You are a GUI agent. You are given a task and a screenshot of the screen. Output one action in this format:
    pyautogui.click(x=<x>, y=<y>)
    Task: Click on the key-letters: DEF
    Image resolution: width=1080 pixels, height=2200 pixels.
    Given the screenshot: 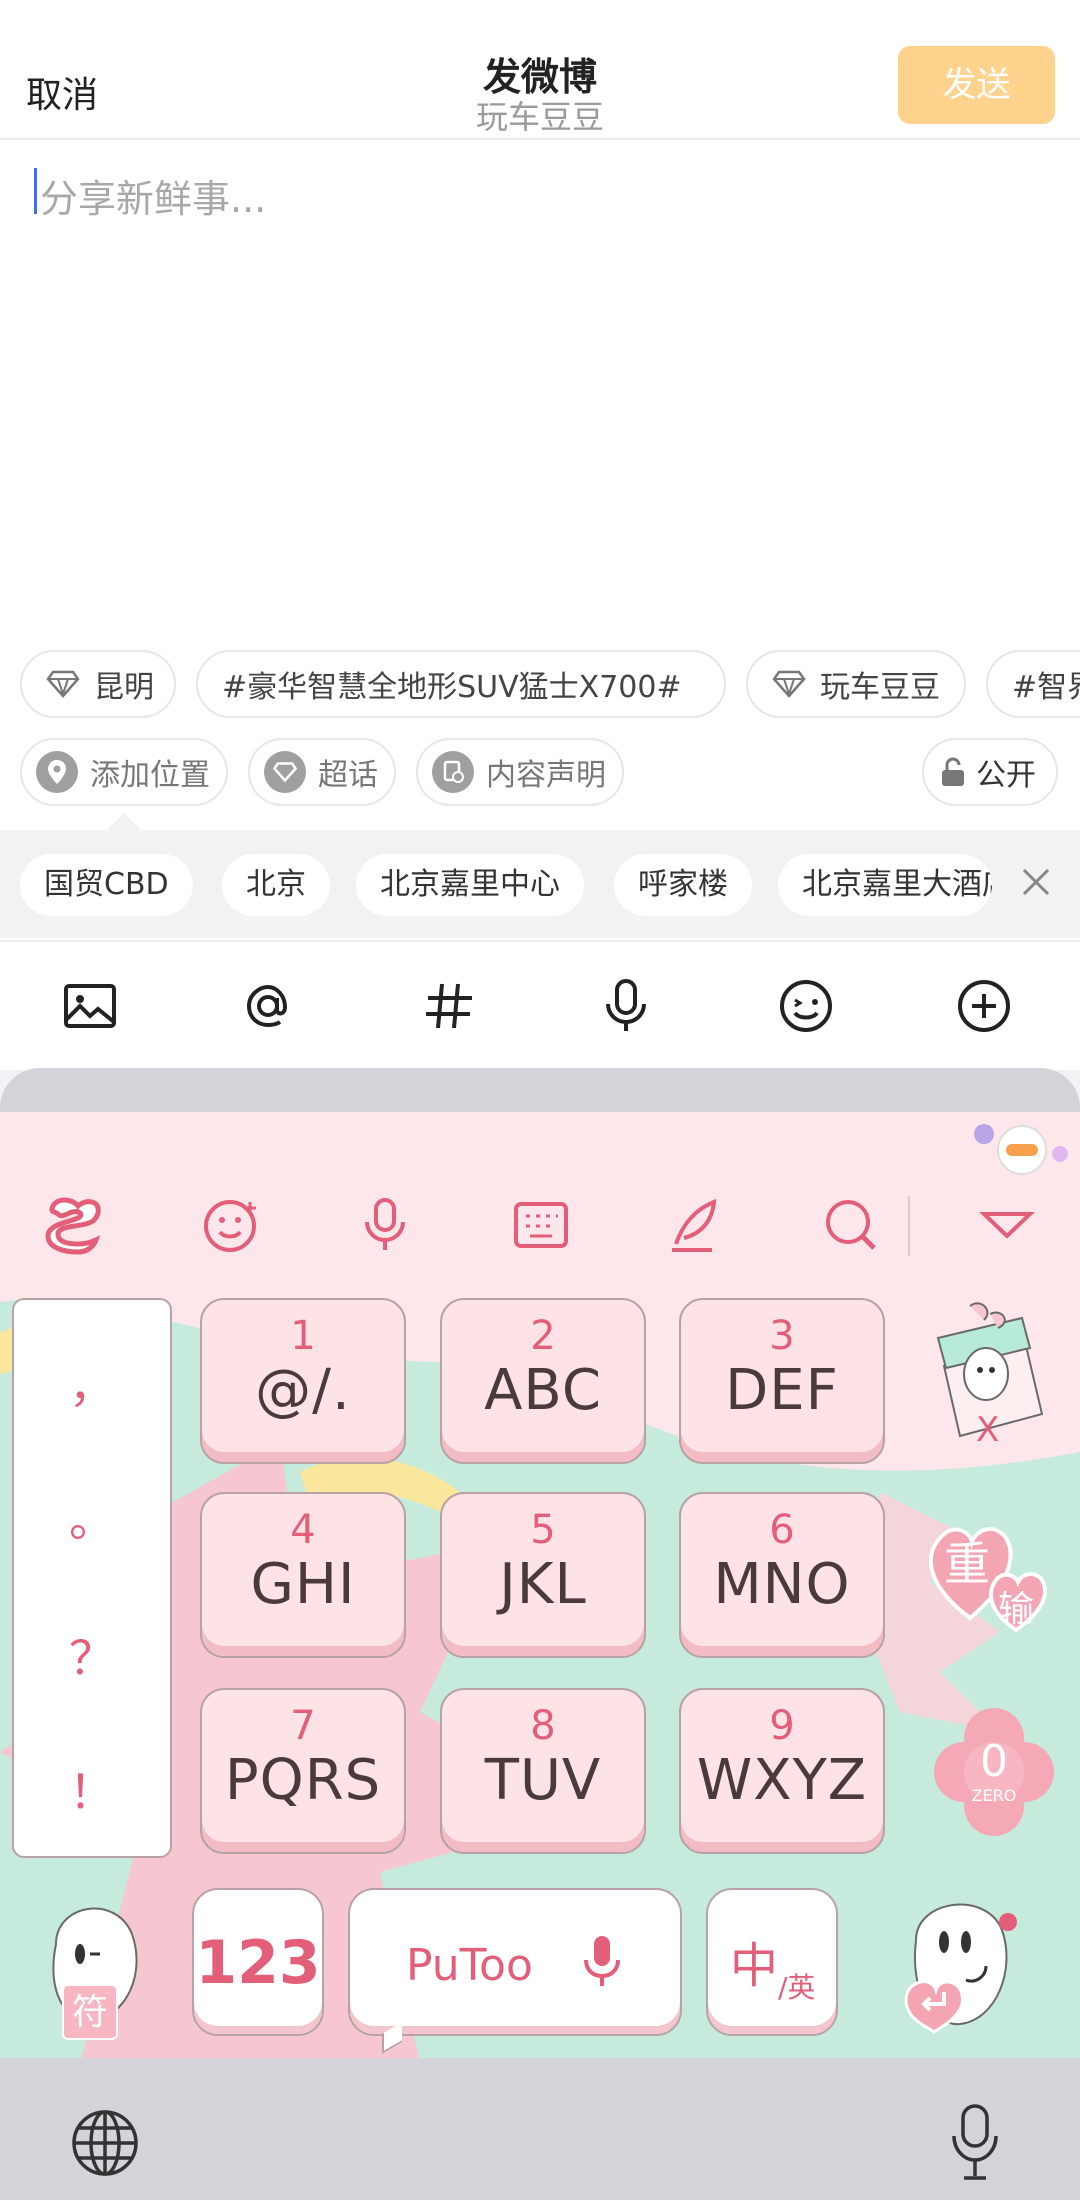 What is the action you would take?
    pyautogui.click(x=782, y=1390)
    